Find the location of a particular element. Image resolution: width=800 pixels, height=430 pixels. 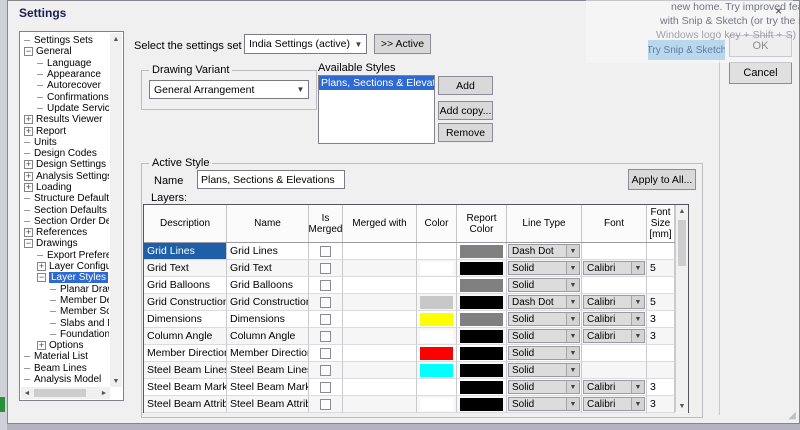

make-active-button: >> Active is located at coordinates (402, 44).